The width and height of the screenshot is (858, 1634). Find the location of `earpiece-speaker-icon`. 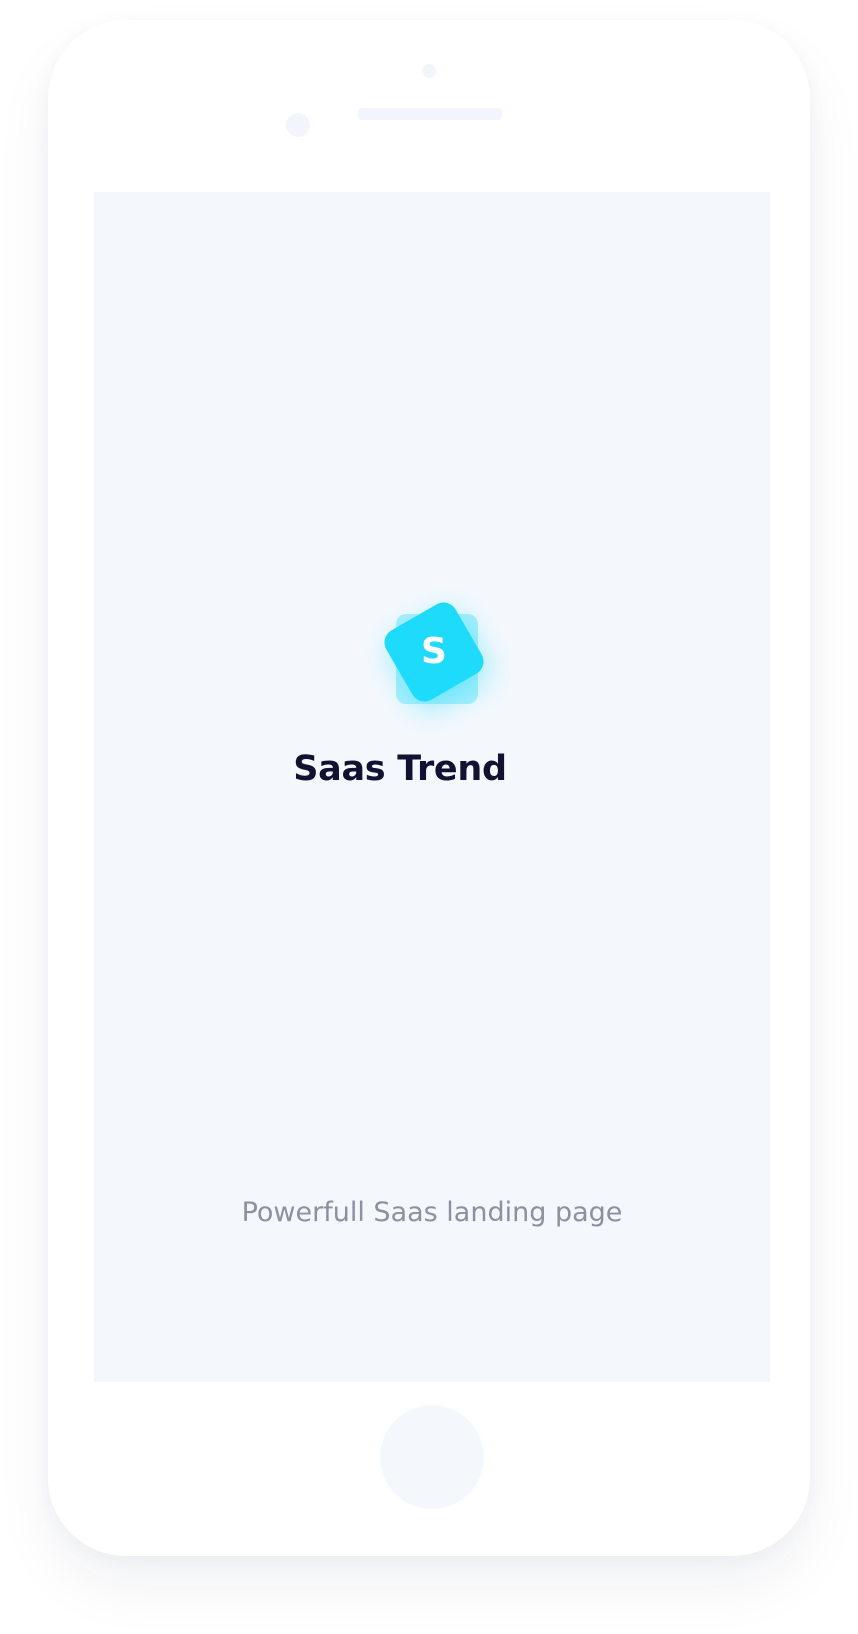

earpiece-speaker-icon is located at coordinates (430, 114).